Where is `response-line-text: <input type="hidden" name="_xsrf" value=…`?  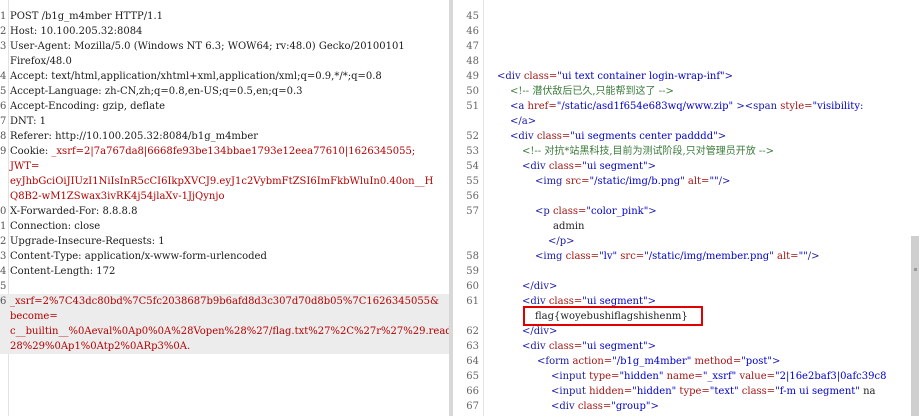
response-line-text: <input type="hidden" name="_xsrf" value=… is located at coordinates (719, 376).